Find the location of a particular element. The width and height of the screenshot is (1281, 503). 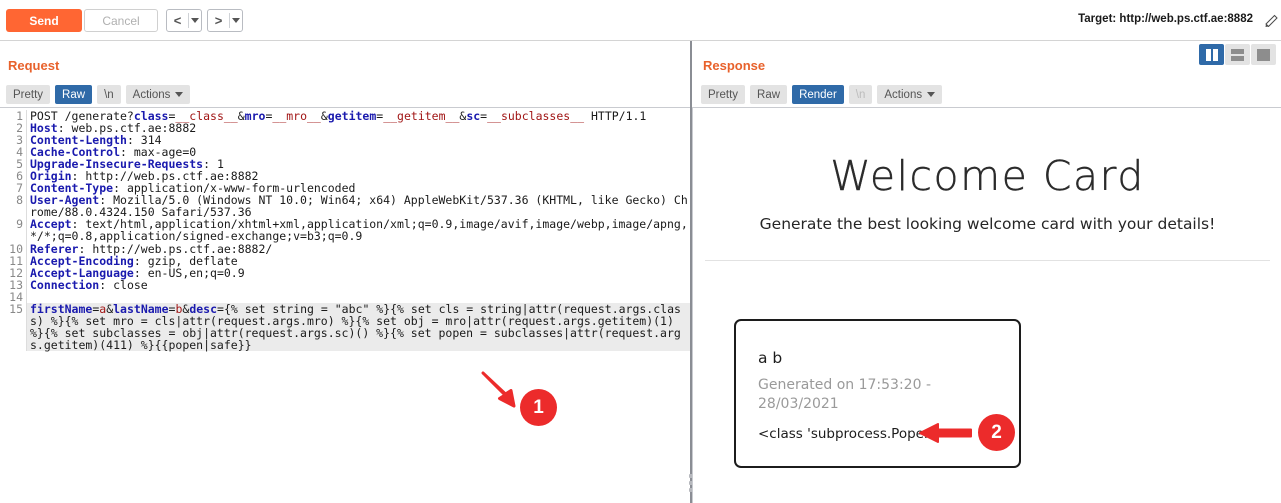

response-actions-label: Actions is located at coordinates (903, 94).